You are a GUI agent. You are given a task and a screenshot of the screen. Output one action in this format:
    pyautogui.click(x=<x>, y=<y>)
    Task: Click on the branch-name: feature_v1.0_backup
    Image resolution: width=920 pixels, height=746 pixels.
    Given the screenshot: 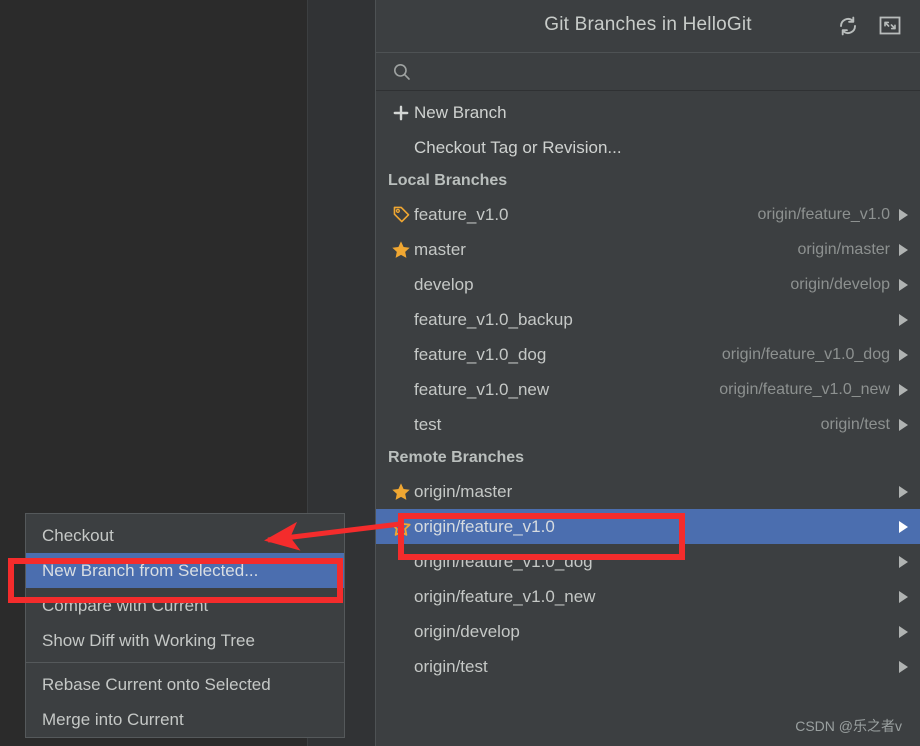 What is the action you would take?
    pyautogui.click(x=493, y=319)
    